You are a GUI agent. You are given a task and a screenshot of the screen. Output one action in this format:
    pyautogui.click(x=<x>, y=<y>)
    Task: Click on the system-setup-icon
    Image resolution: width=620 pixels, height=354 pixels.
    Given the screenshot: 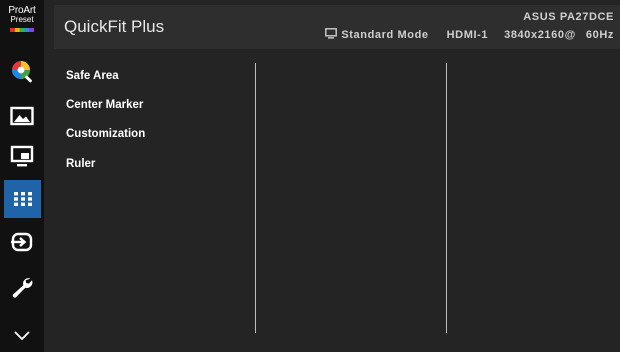 What is the action you would take?
    pyautogui.click(x=22, y=288)
    